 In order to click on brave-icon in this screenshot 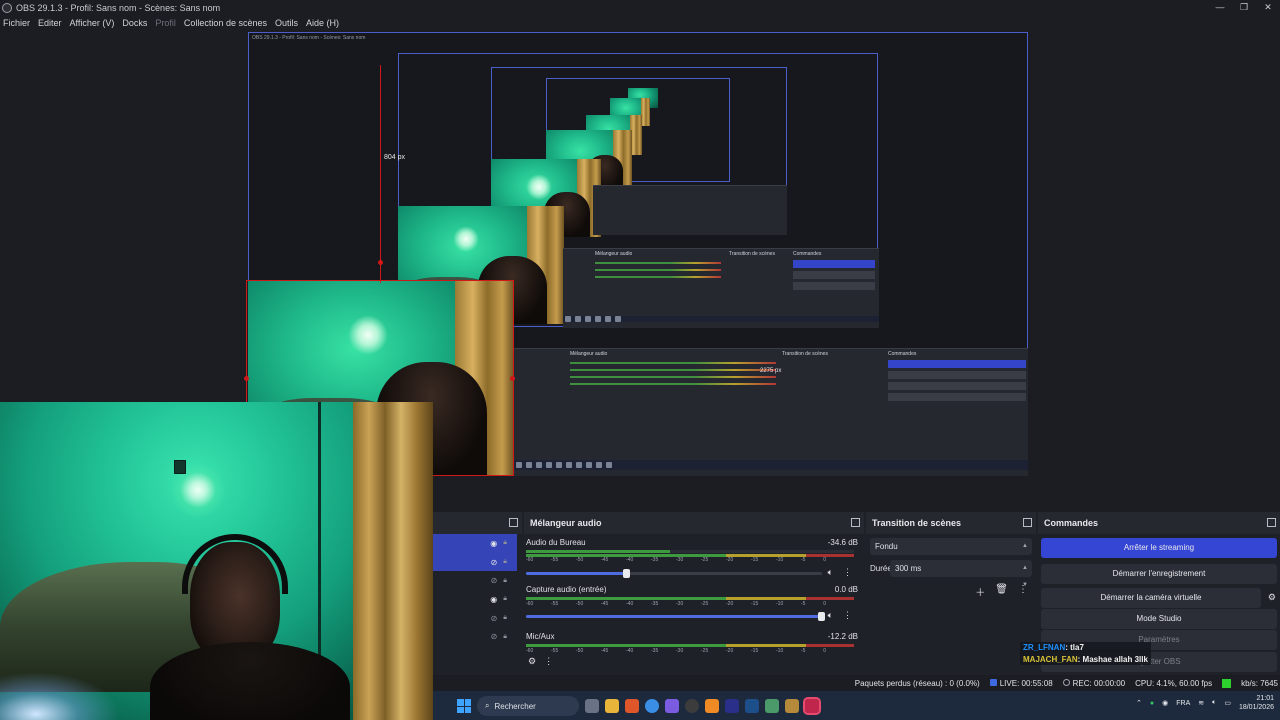, I will do `click(632, 706)`.